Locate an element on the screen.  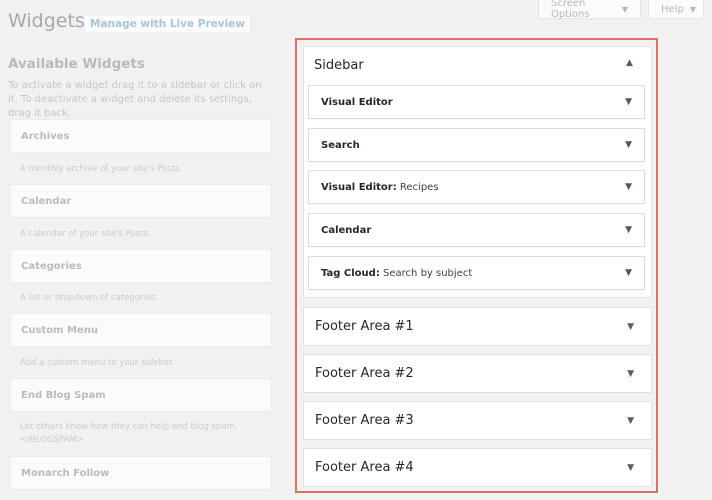
widget-name: Visual Editor is located at coordinates (357, 102).